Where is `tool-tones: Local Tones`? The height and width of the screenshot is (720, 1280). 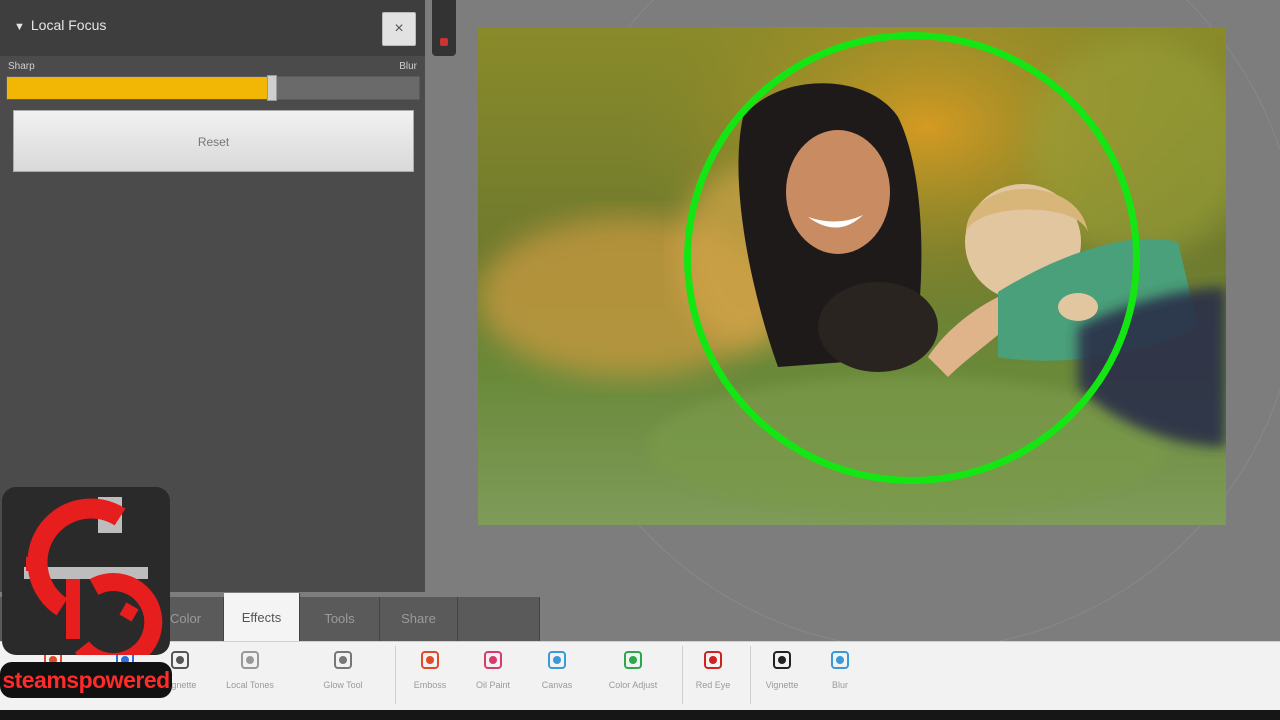 tool-tones: Local Tones is located at coordinates (250, 669).